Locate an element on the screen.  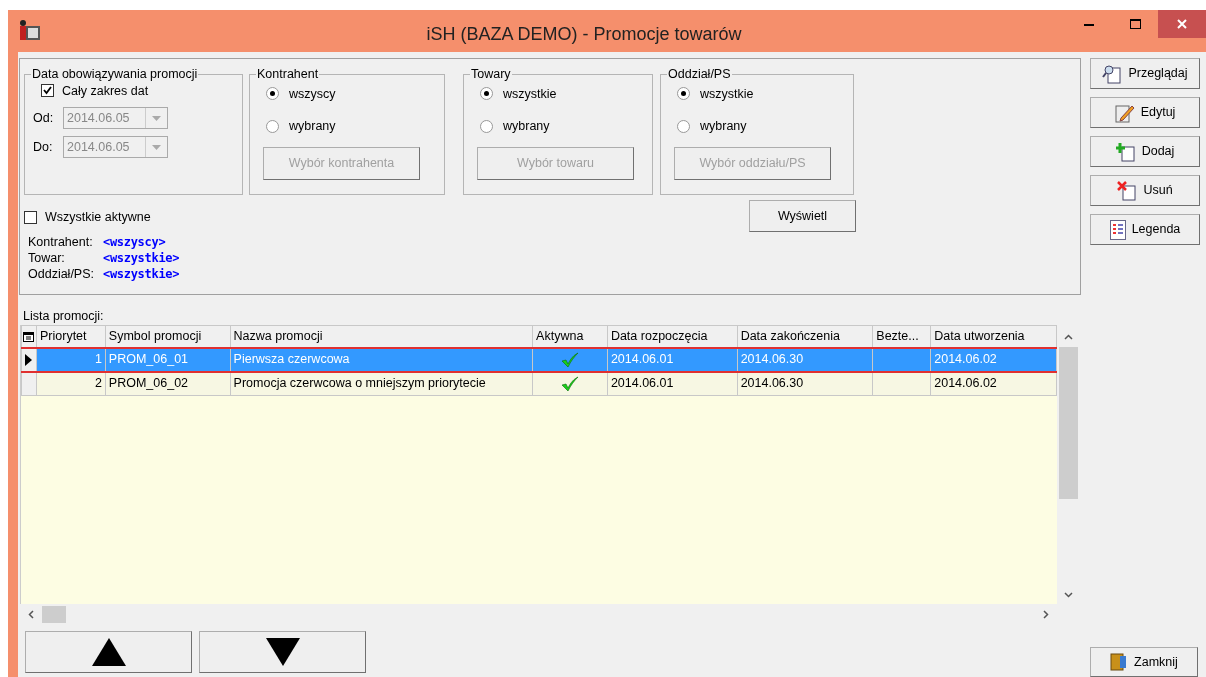
close-icon is located at coordinates (1182, 24).